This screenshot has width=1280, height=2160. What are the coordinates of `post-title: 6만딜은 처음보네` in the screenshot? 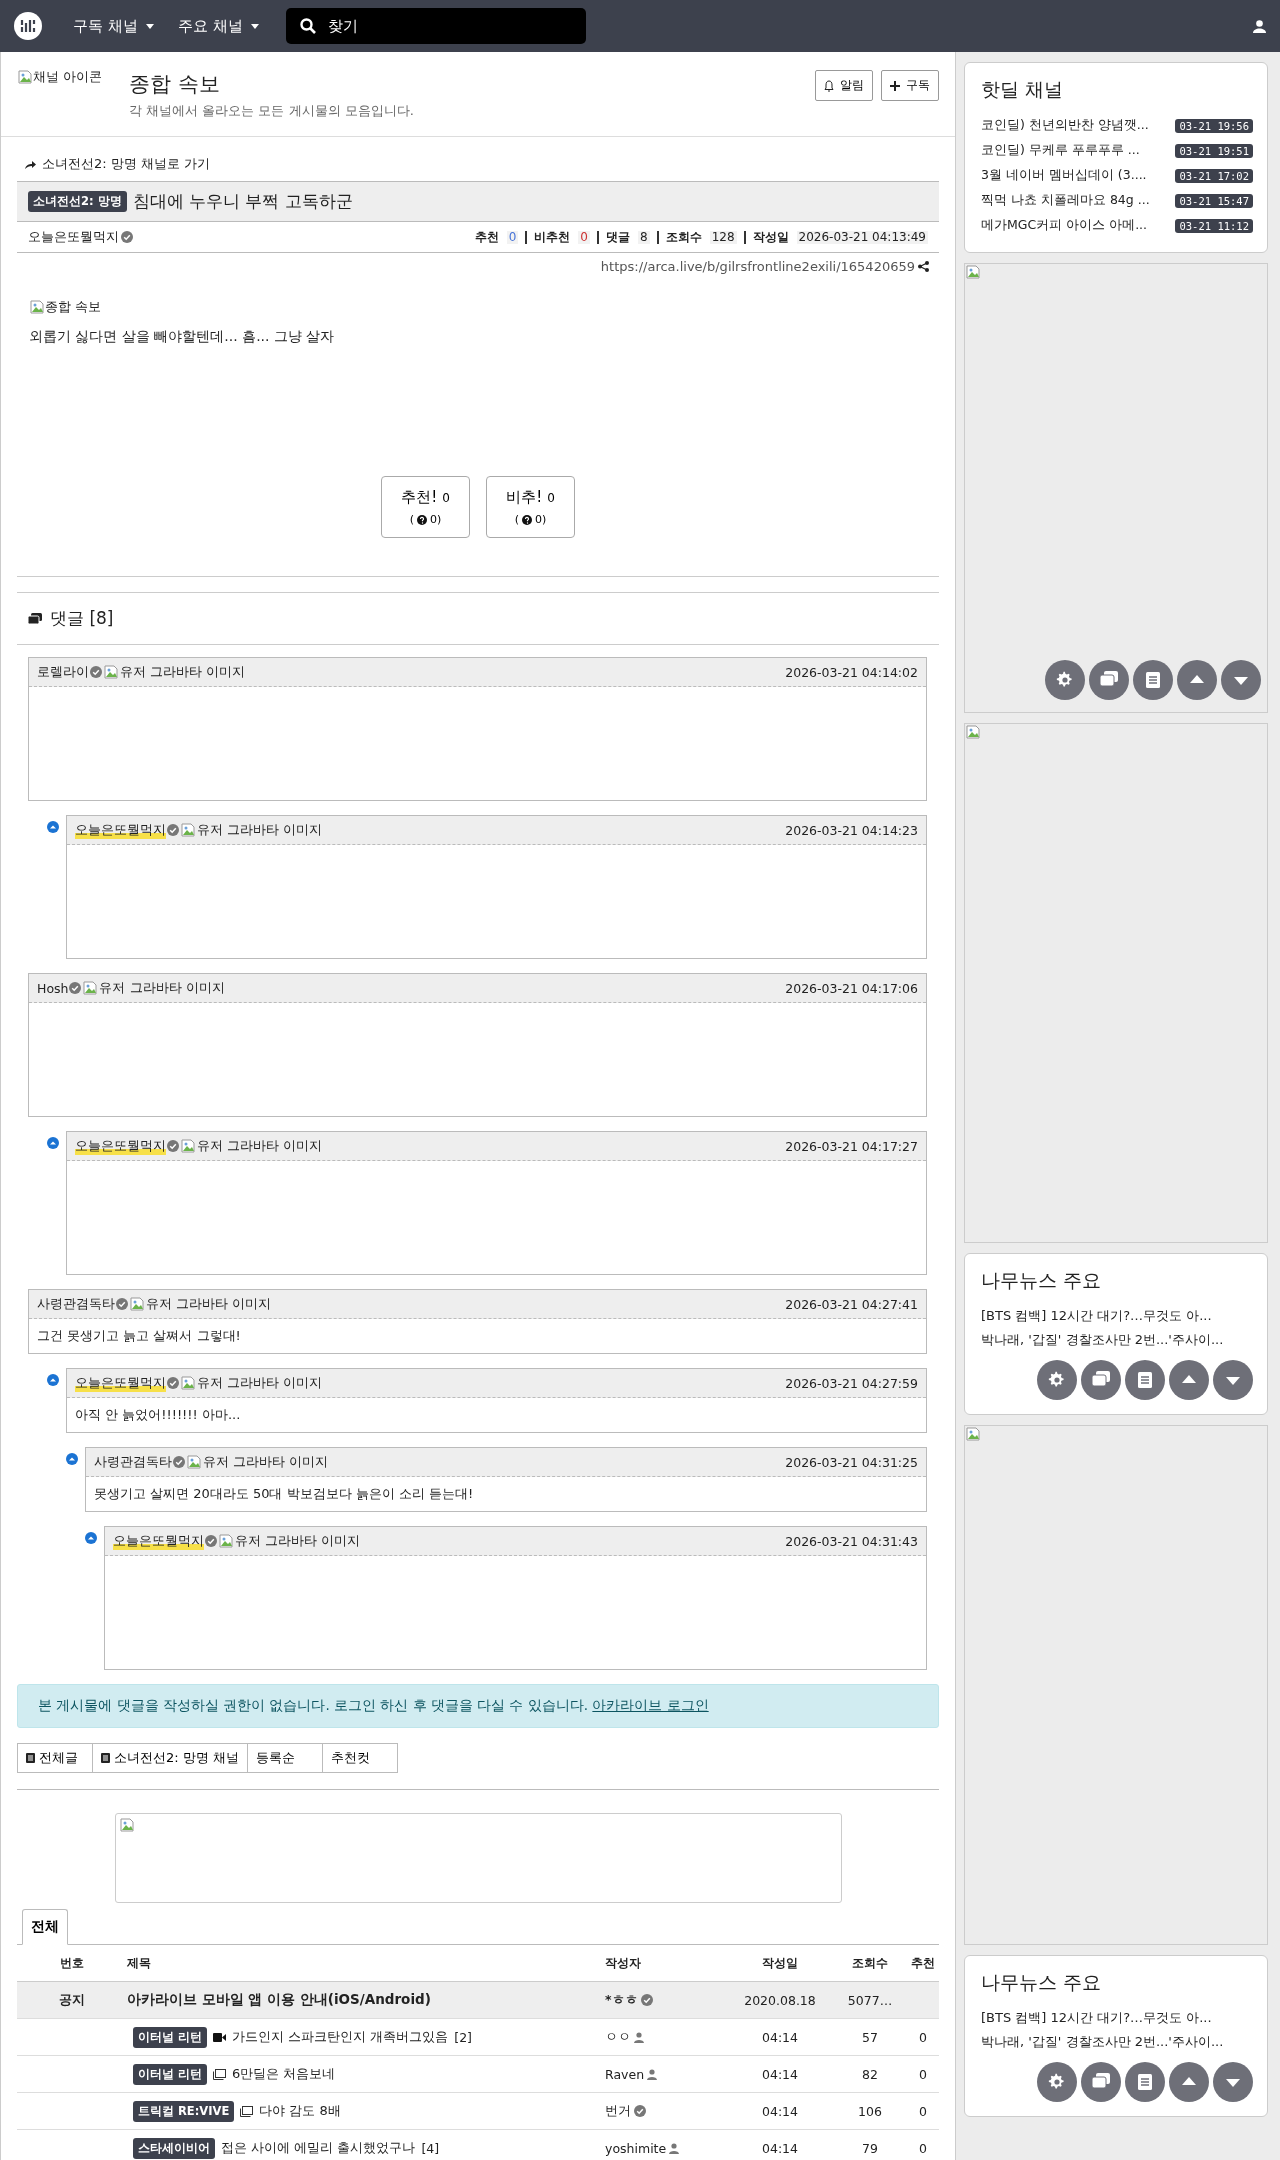 It's located at (284, 2074).